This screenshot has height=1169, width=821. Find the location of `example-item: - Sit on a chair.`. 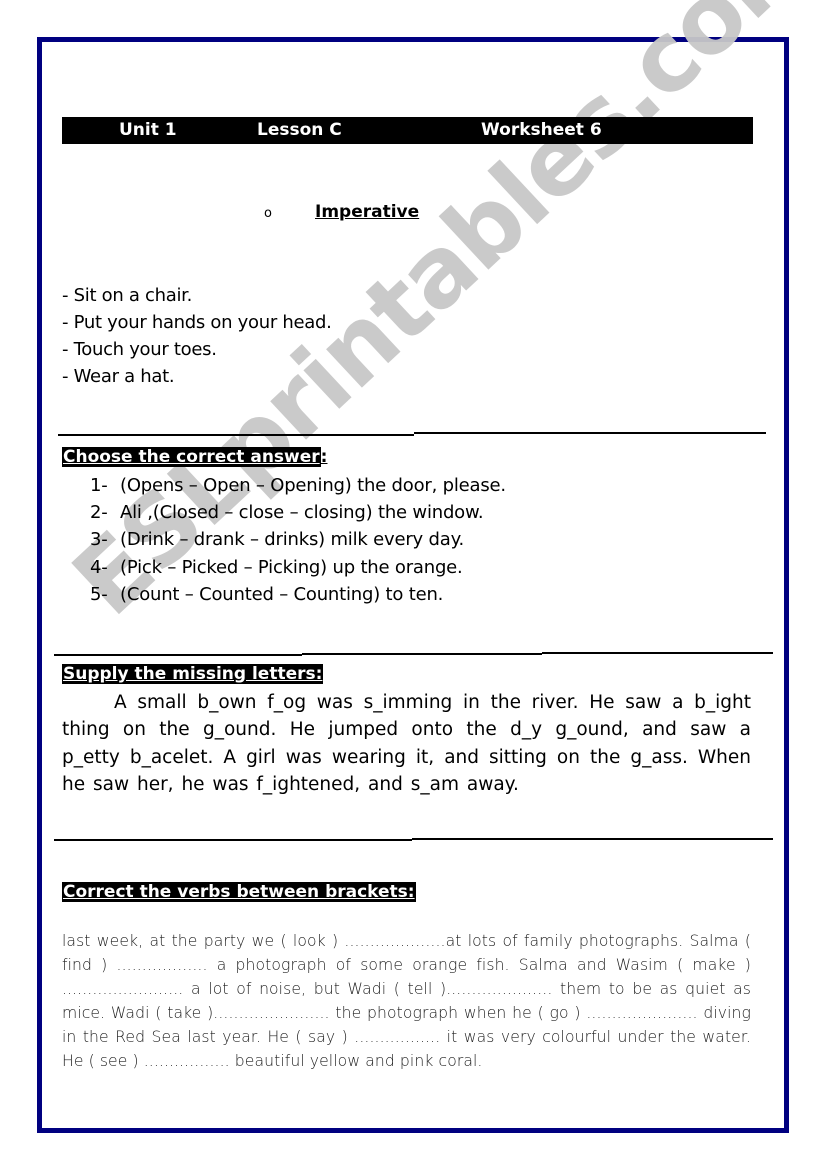

example-item: - Sit on a chair. is located at coordinates (127, 295).